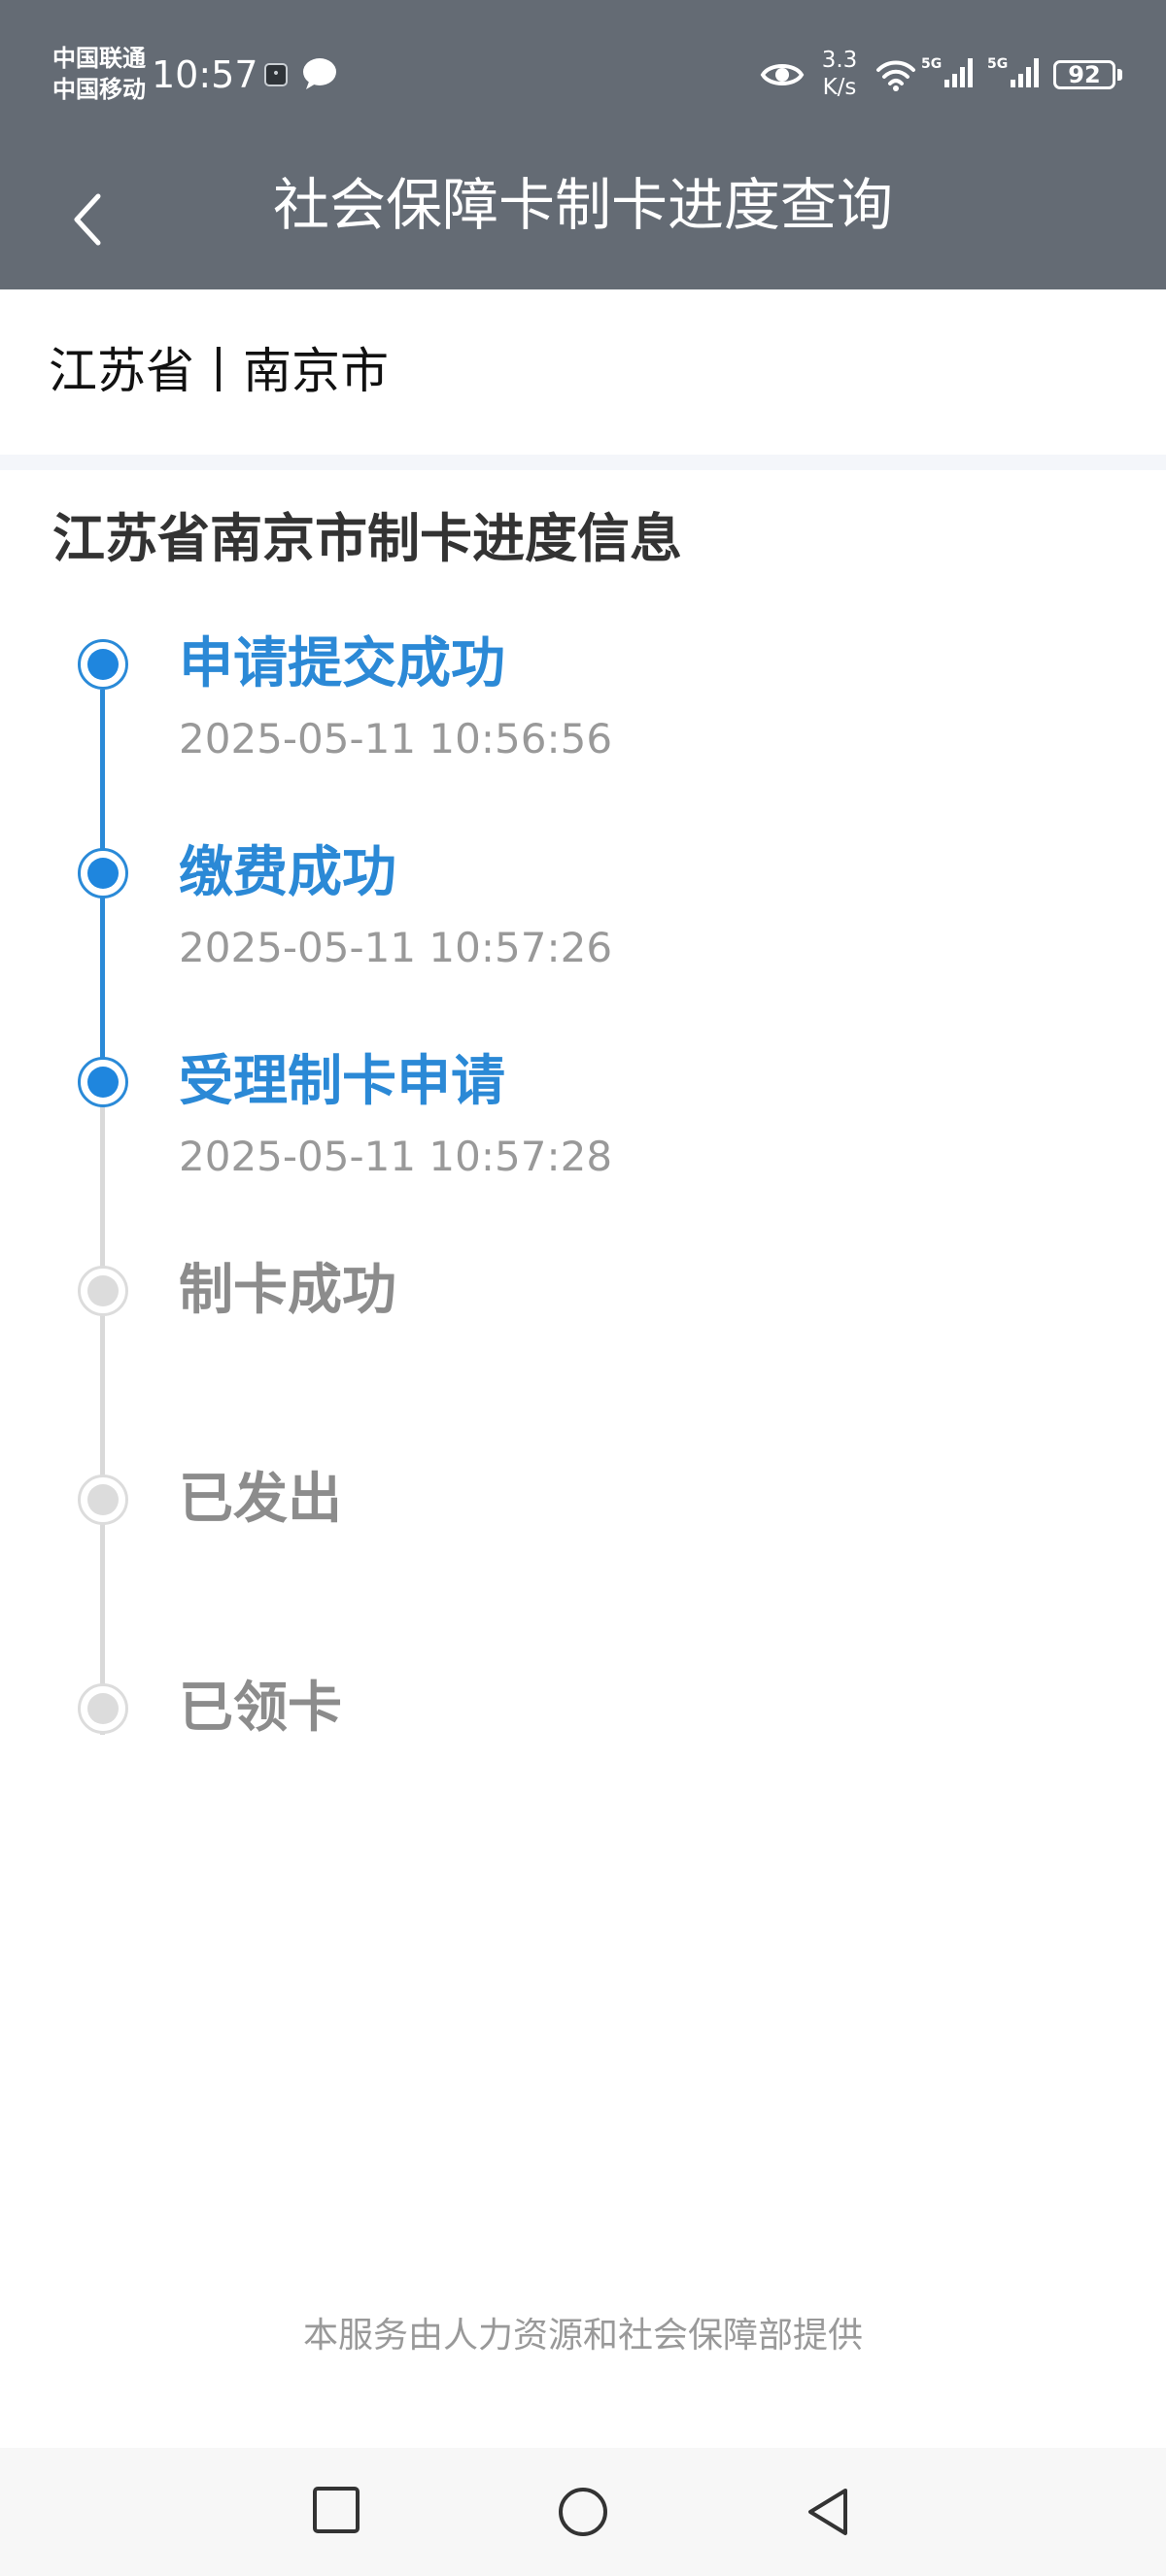  Describe the element at coordinates (99, 74) in the screenshot. I see `carrier-names: 中国联通 中国移动` at that location.